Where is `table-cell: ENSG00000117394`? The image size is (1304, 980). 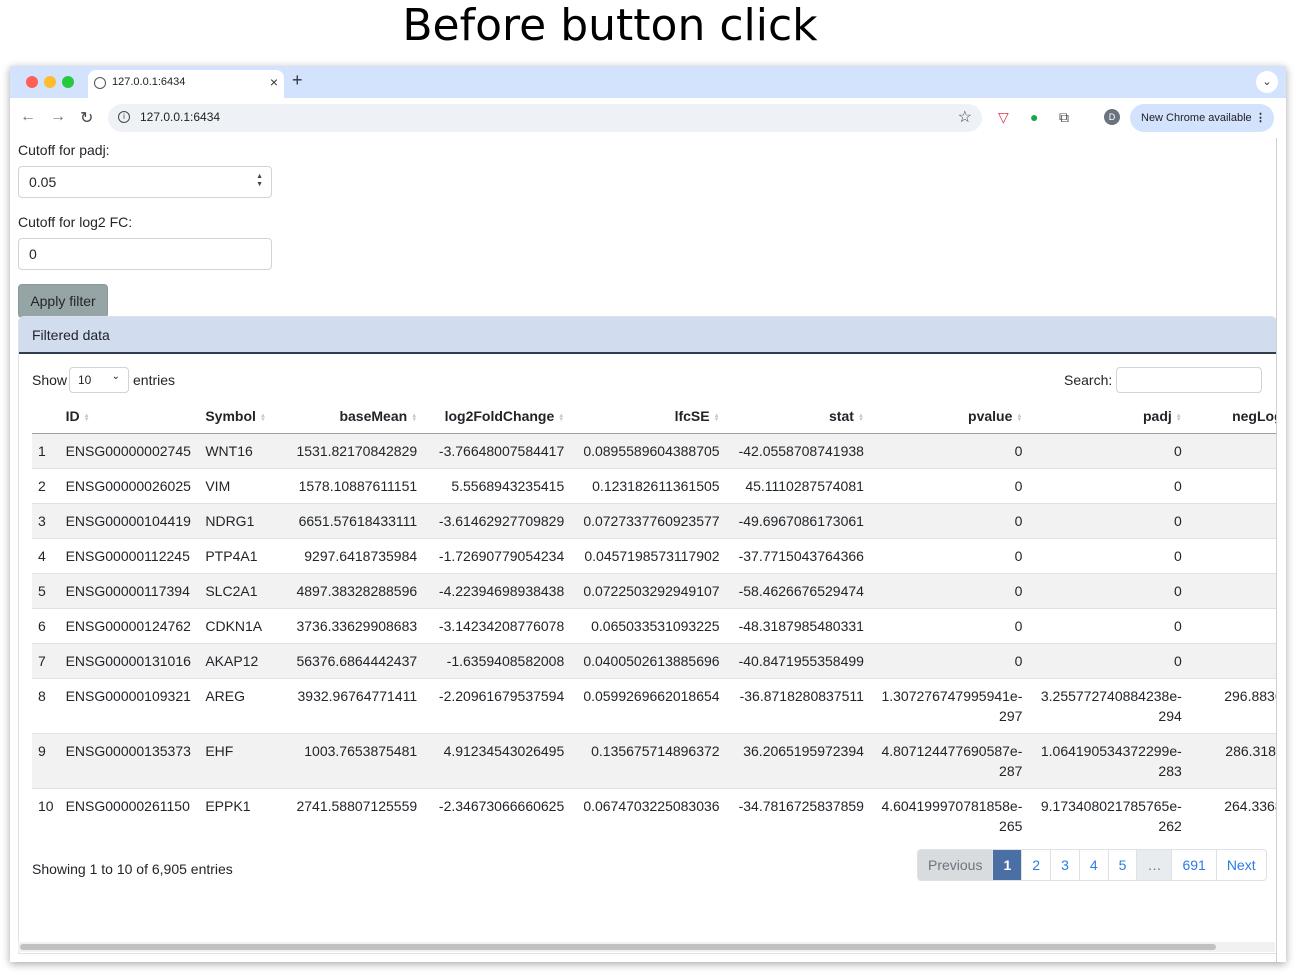 table-cell: ENSG00000117394 is located at coordinates (129, 591).